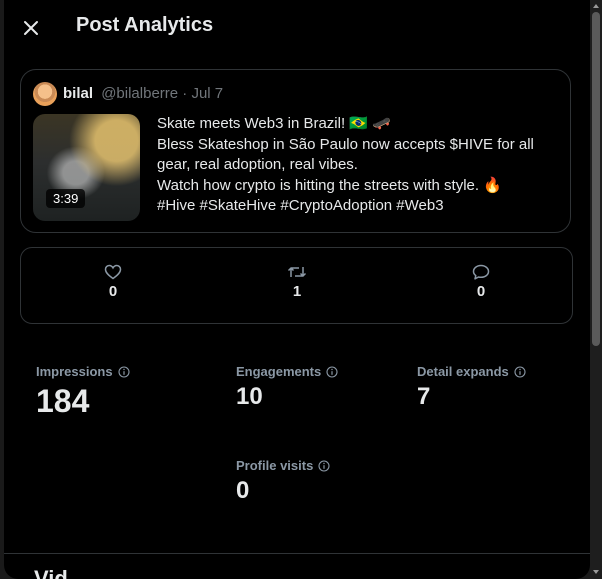 This screenshot has height=579, width=602. What do you see at coordinates (463, 371) in the screenshot?
I see `detail-expands-label: Detail expands` at bounding box center [463, 371].